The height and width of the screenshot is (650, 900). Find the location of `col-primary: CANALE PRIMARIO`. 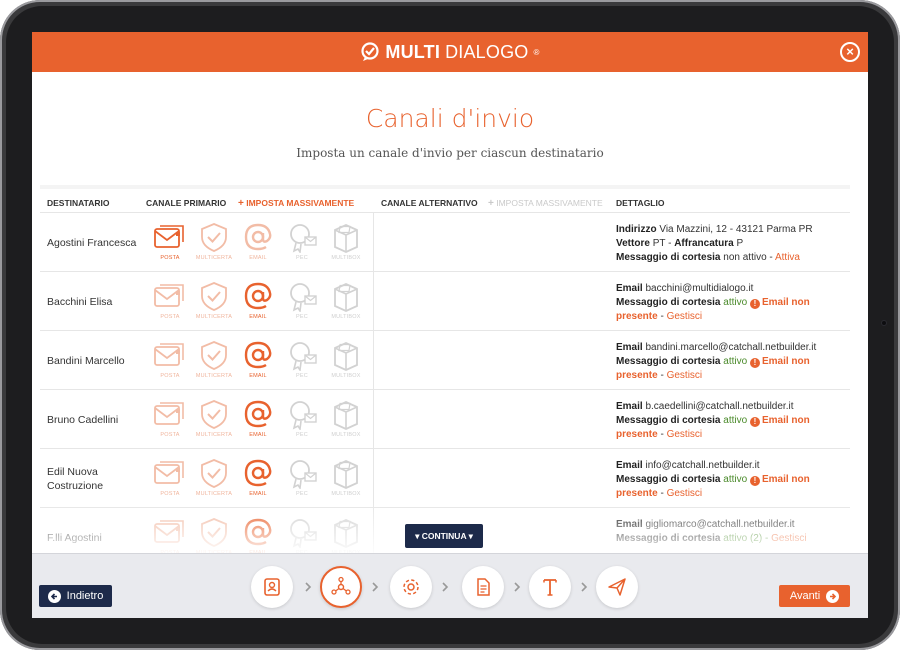

col-primary: CANALE PRIMARIO is located at coordinates (186, 203).